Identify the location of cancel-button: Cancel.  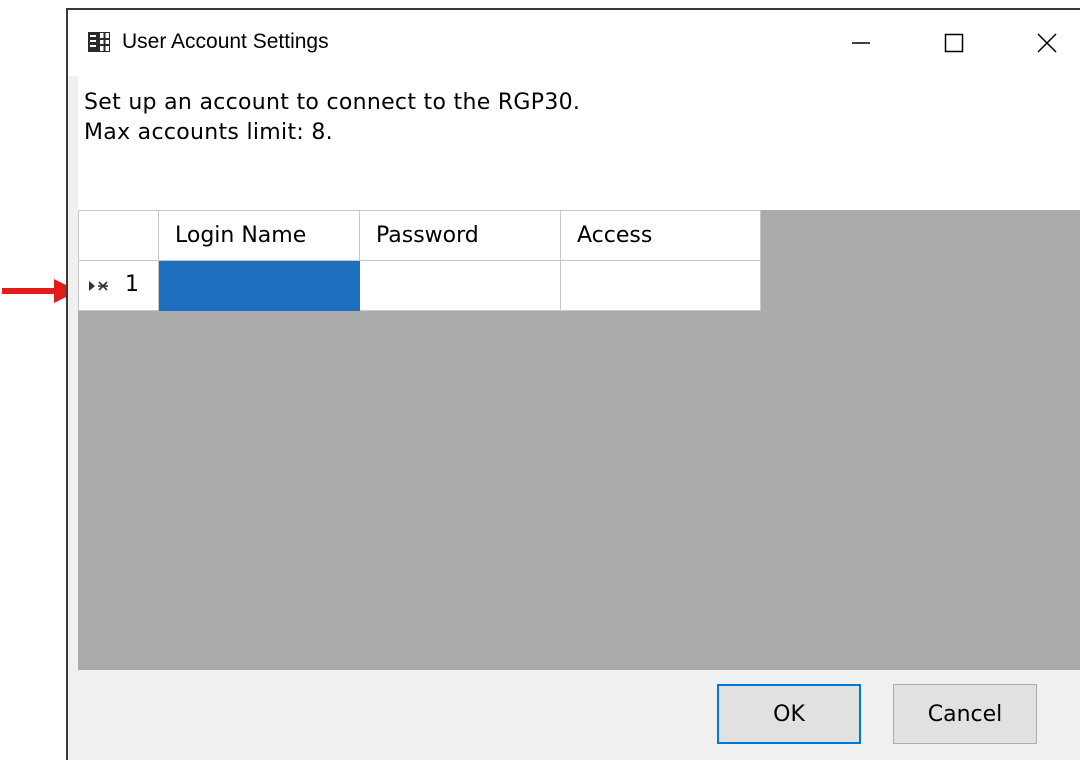
(965, 714).